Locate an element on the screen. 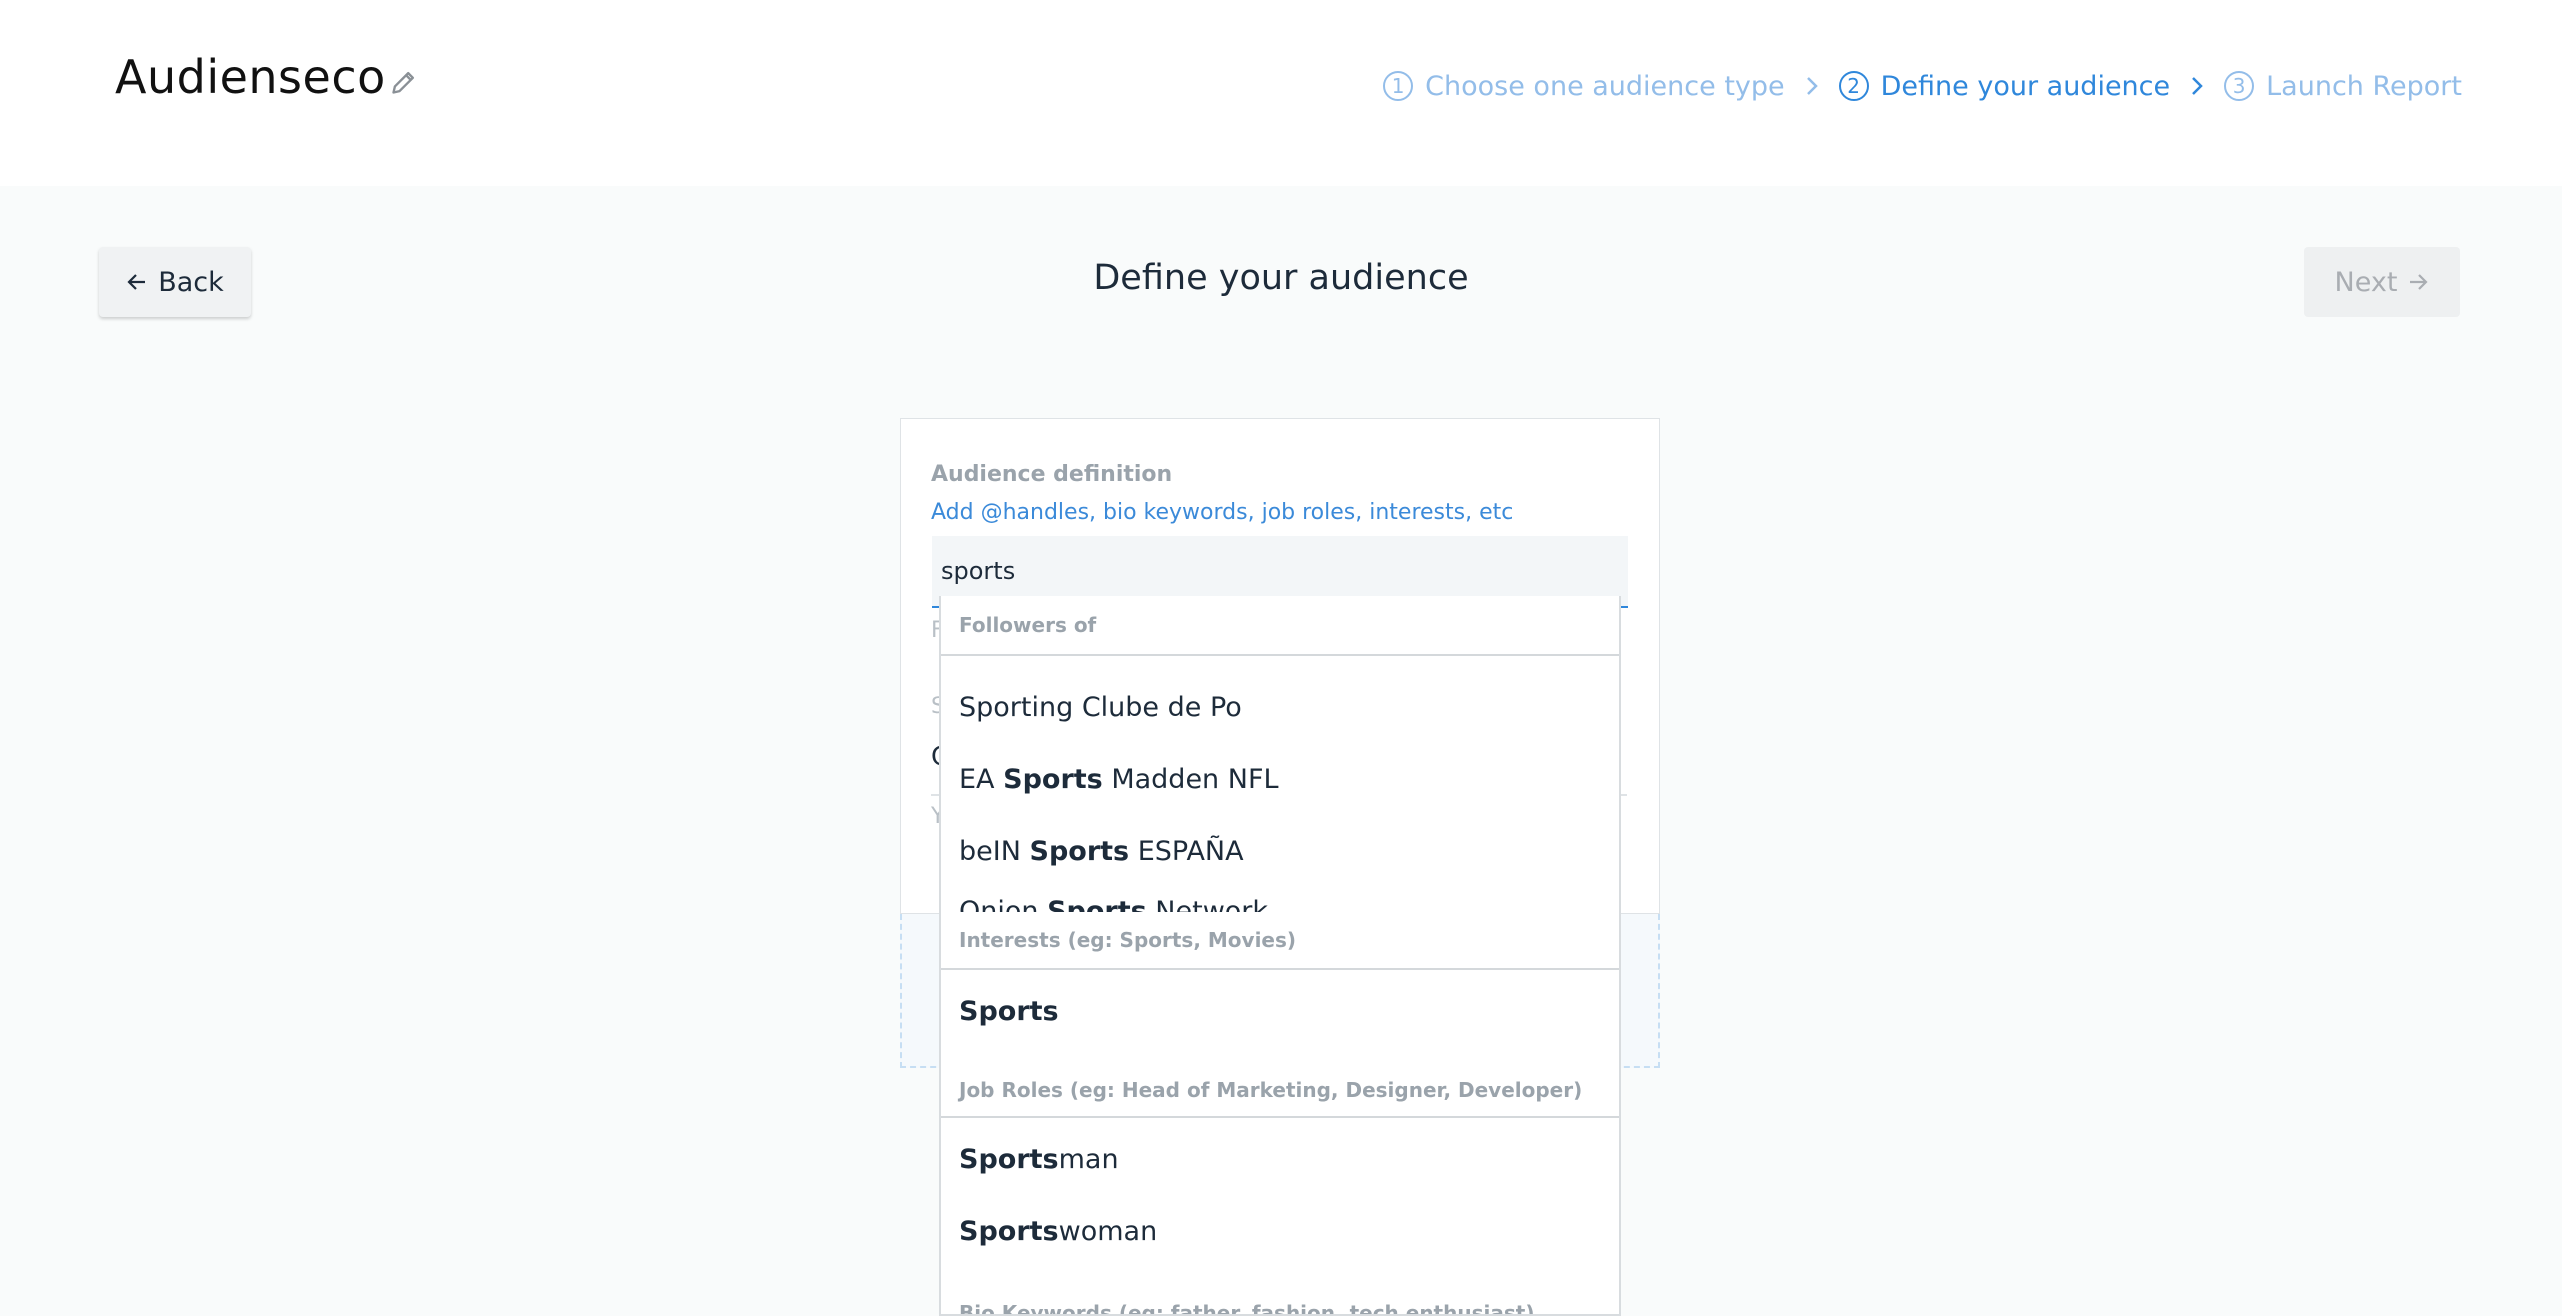  suggestion-text: Network is located at coordinates (1207, 904).